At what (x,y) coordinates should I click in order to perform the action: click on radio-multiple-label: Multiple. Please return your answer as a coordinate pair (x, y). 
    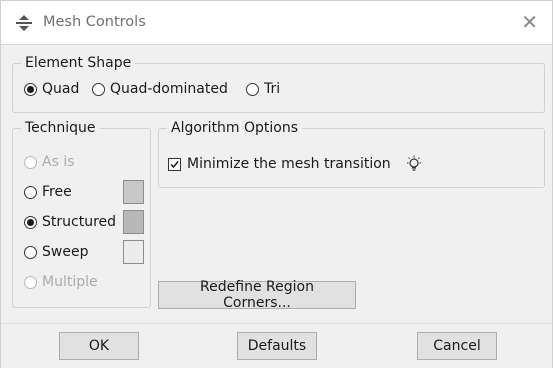
    Looking at the image, I should click on (70, 282).